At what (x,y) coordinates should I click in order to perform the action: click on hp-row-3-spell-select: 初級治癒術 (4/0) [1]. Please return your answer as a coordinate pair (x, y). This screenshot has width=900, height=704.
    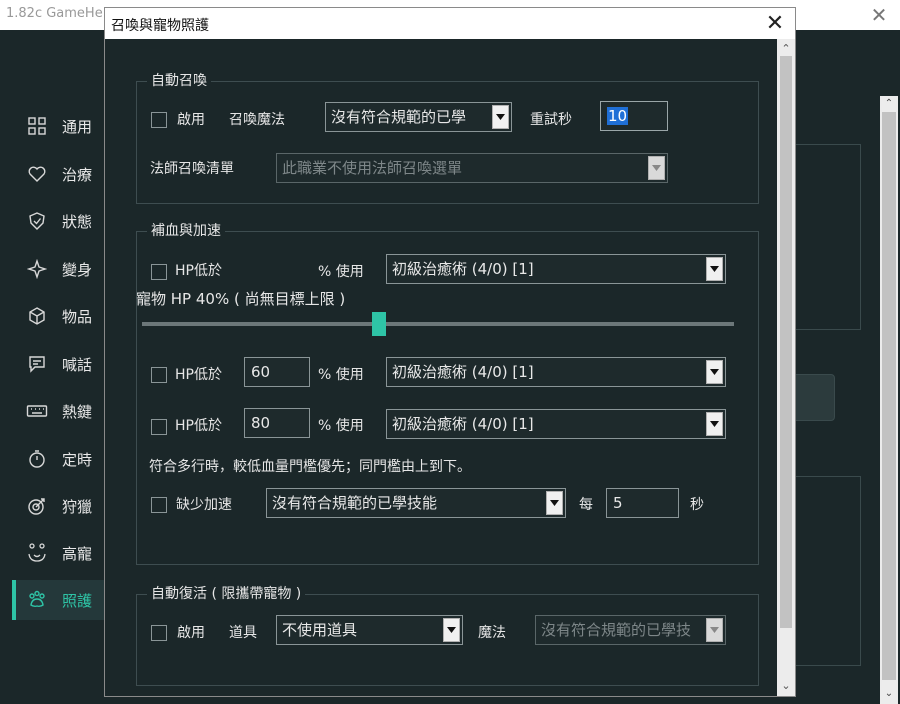
    Looking at the image, I should click on (556, 424).